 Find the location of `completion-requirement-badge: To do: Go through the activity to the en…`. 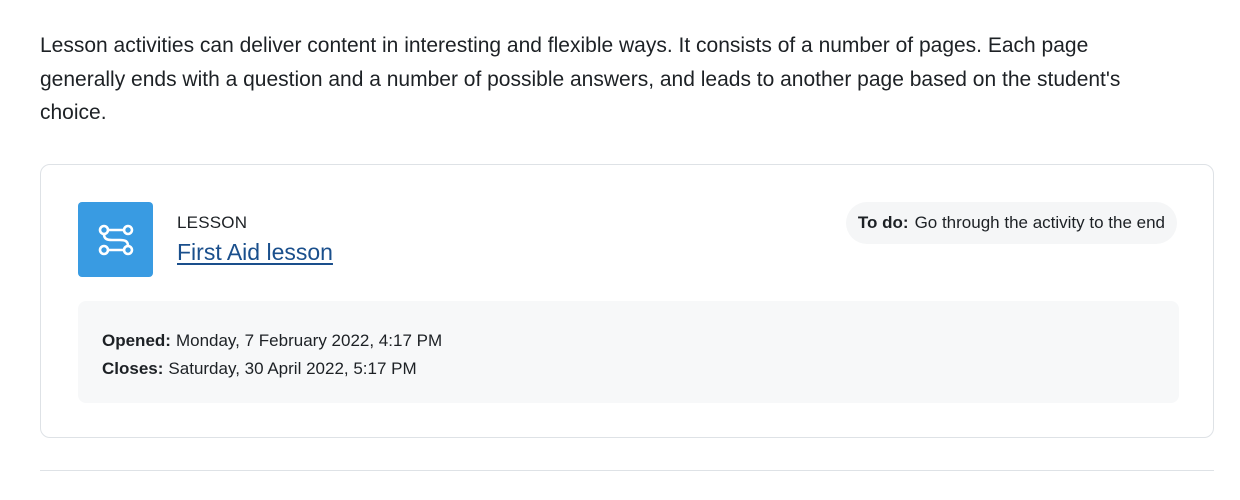

completion-requirement-badge: To do: Go through the activity to the en… is located at coordinates (1011, 223).